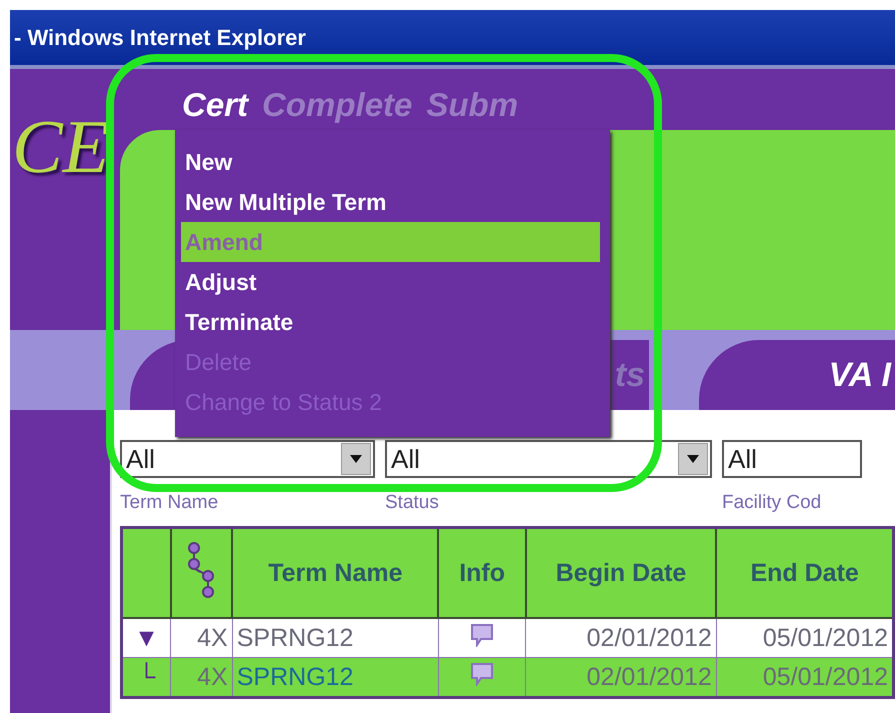 The height and width of the screenshot is (713, 895). I want to click on menu-option: New, so click(390, 162).